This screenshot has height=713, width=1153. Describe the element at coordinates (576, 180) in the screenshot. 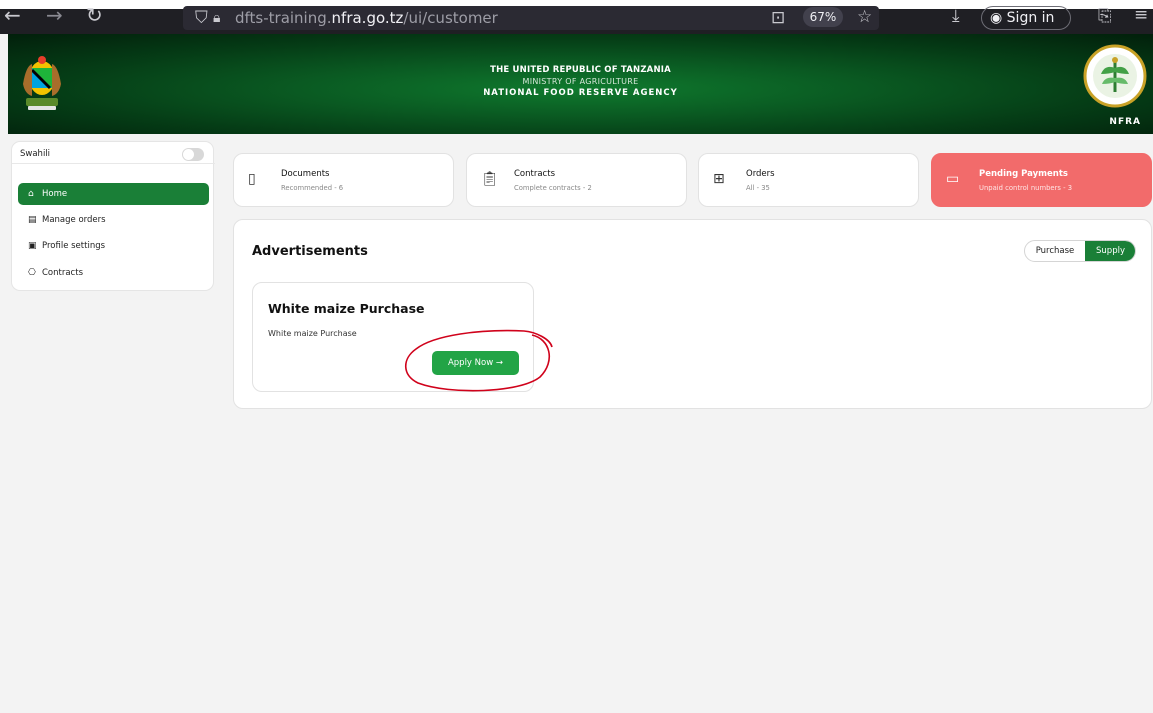

I see `stat-card-contracts: 📋︎ Contracts Complete contracts - 2` at that location.